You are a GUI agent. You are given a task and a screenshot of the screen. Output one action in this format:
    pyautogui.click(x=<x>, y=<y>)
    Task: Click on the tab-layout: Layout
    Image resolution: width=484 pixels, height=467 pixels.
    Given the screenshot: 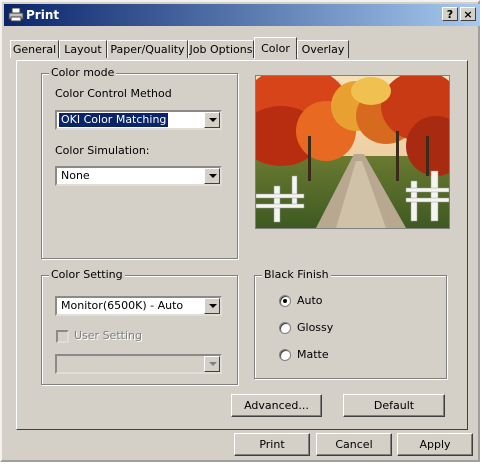 What is the action you would take?
    pyautogui.click(x=83, y=49)
    